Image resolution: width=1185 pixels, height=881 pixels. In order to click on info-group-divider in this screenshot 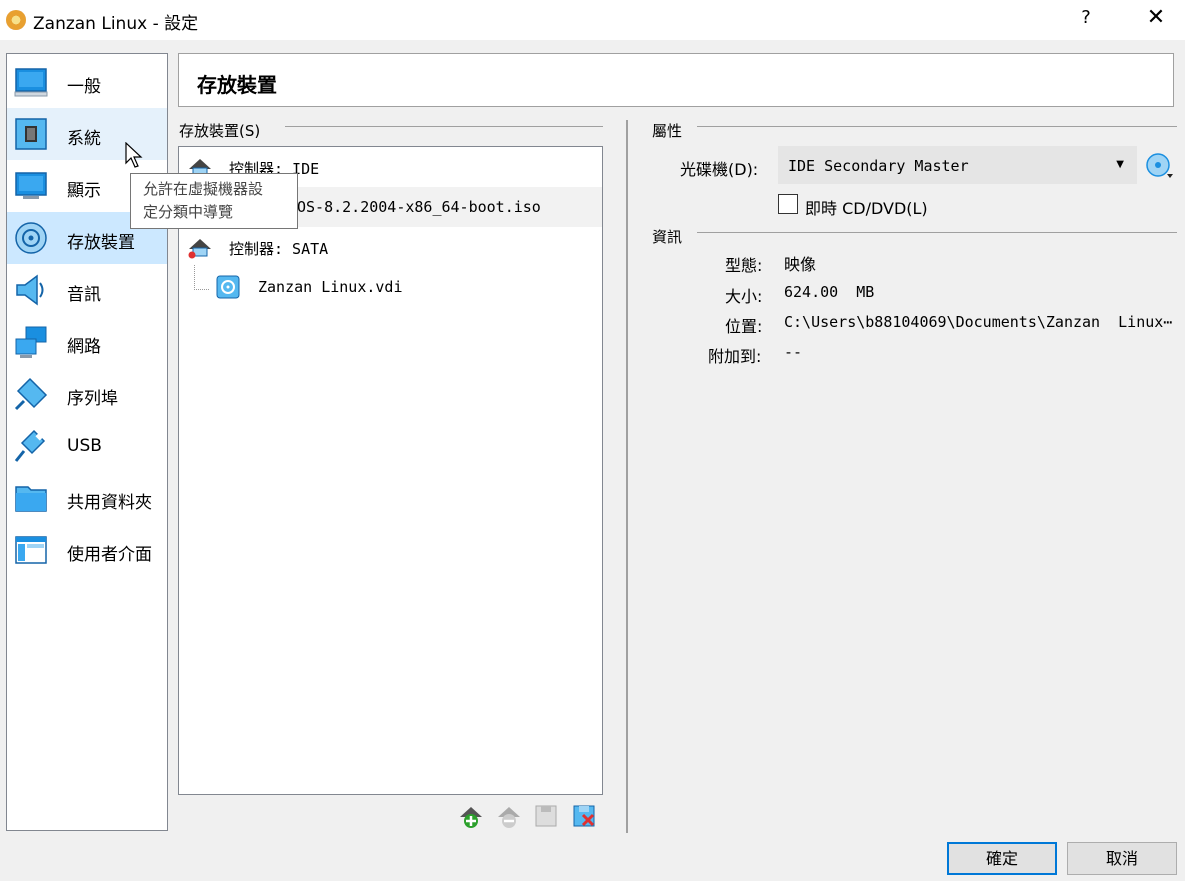, I will do `click(937, 232)`.